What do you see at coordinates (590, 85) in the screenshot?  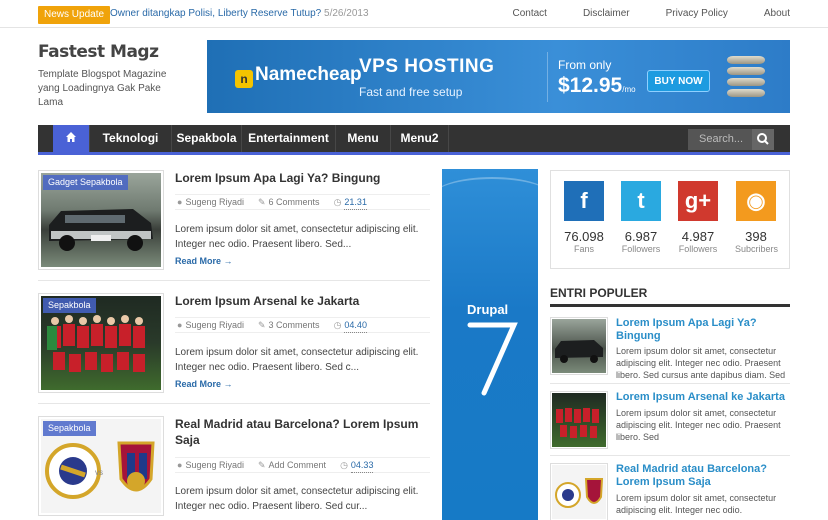 I see `banner-price-value: $12.95` at bounding box center [590, 85].